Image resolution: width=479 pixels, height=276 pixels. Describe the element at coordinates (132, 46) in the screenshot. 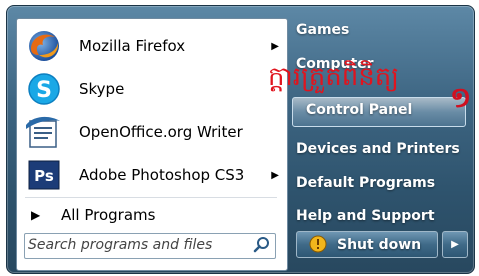

I see `program-label: Mozilla Firefox` at that location.